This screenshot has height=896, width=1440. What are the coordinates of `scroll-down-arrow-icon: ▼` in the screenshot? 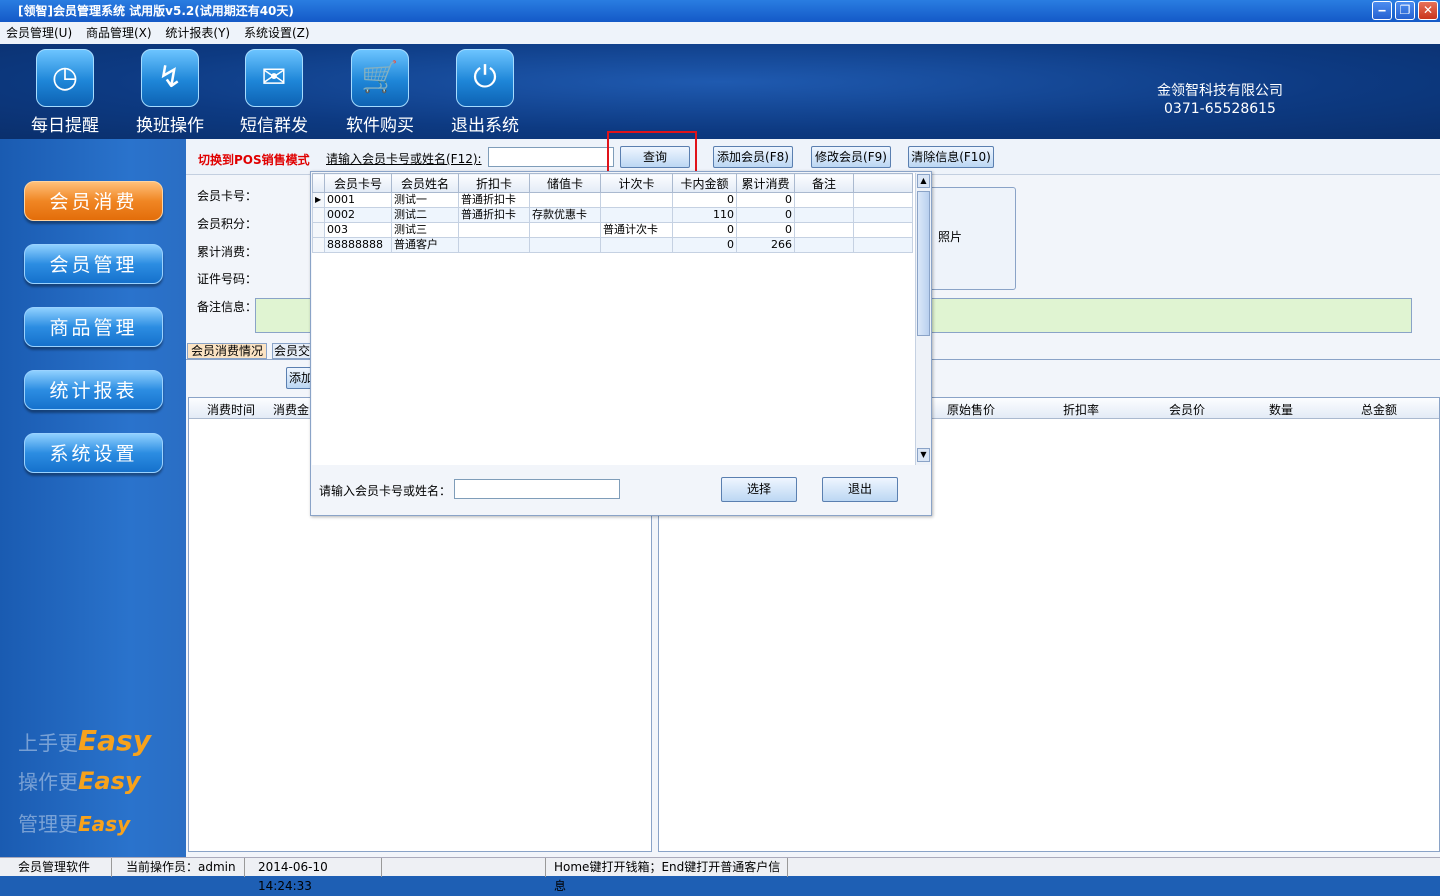 It's located at (923, 455).